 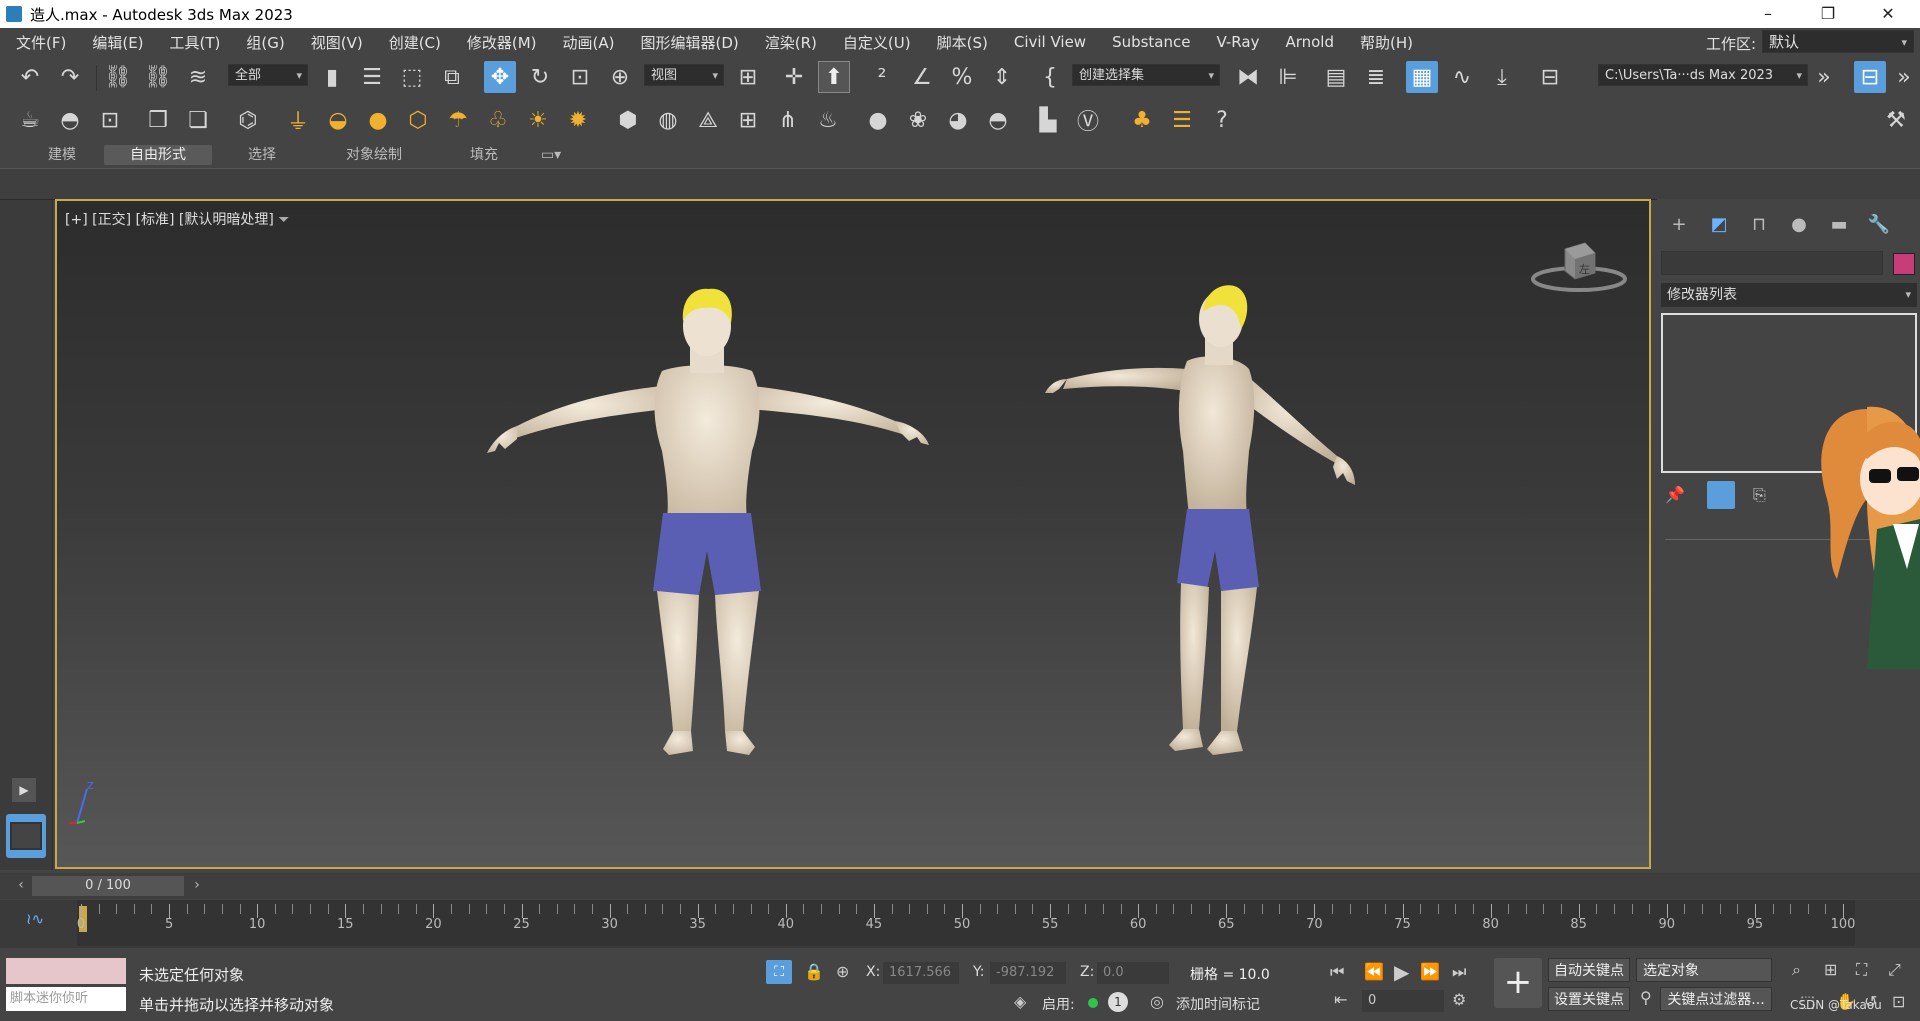 I want to click on vray-dome-light-icon: ◒, so click(x=338, y=120).